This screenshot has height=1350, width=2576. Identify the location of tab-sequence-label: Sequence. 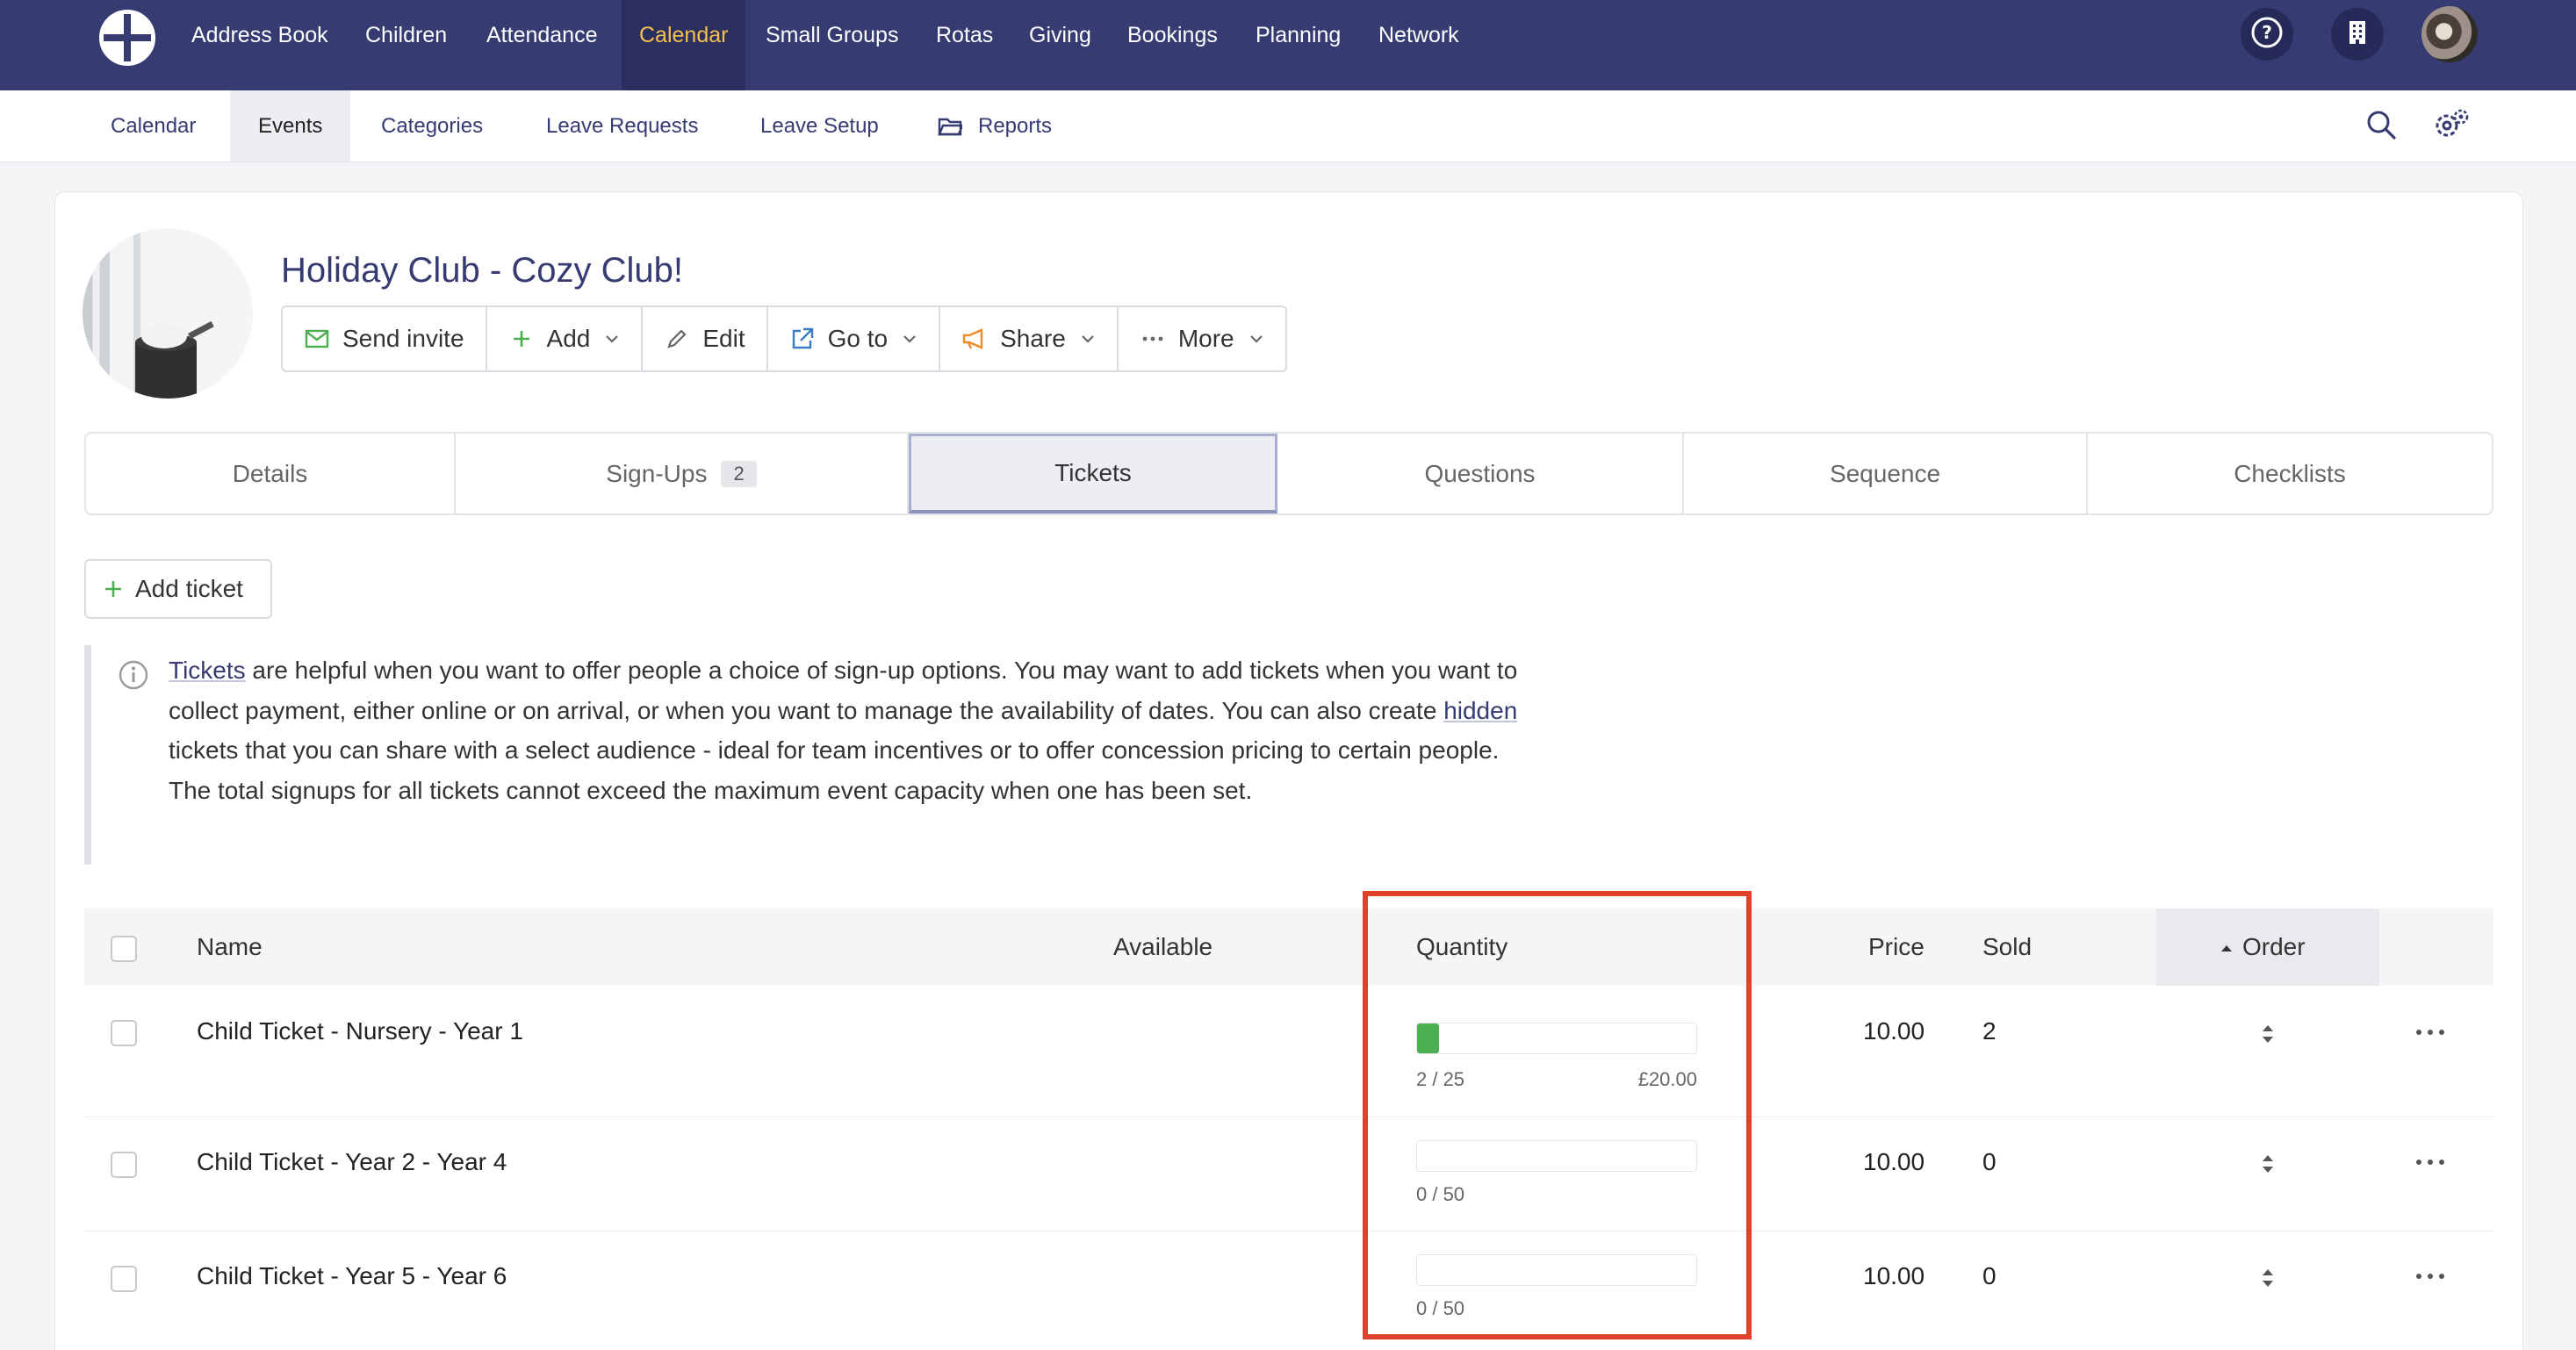
(1885, 473).